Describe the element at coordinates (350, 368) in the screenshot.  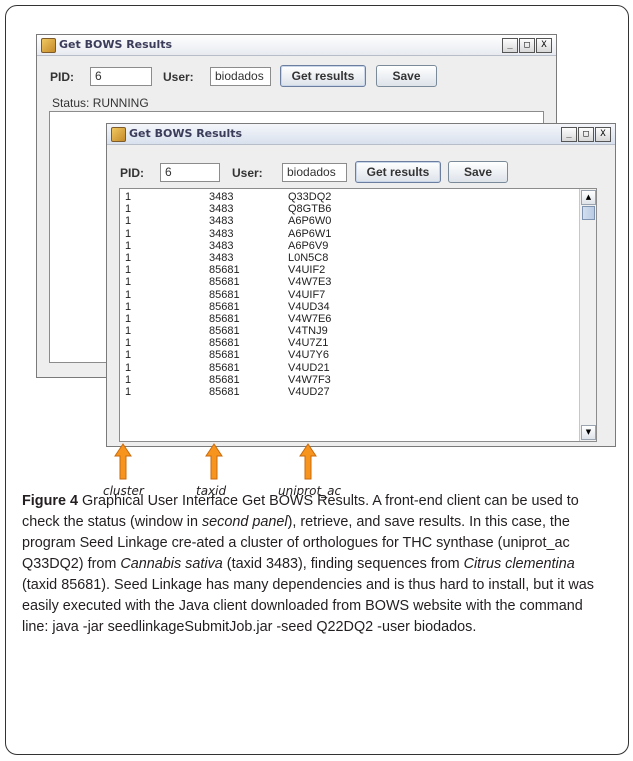
I see `table-row: 1 85681 V4UD21` at that location.